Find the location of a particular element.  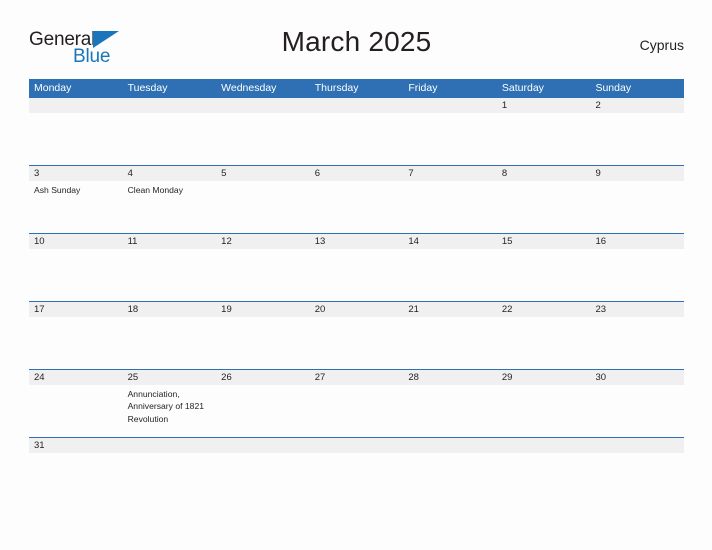

day-number: 14 is located at coordinates (450, 241).